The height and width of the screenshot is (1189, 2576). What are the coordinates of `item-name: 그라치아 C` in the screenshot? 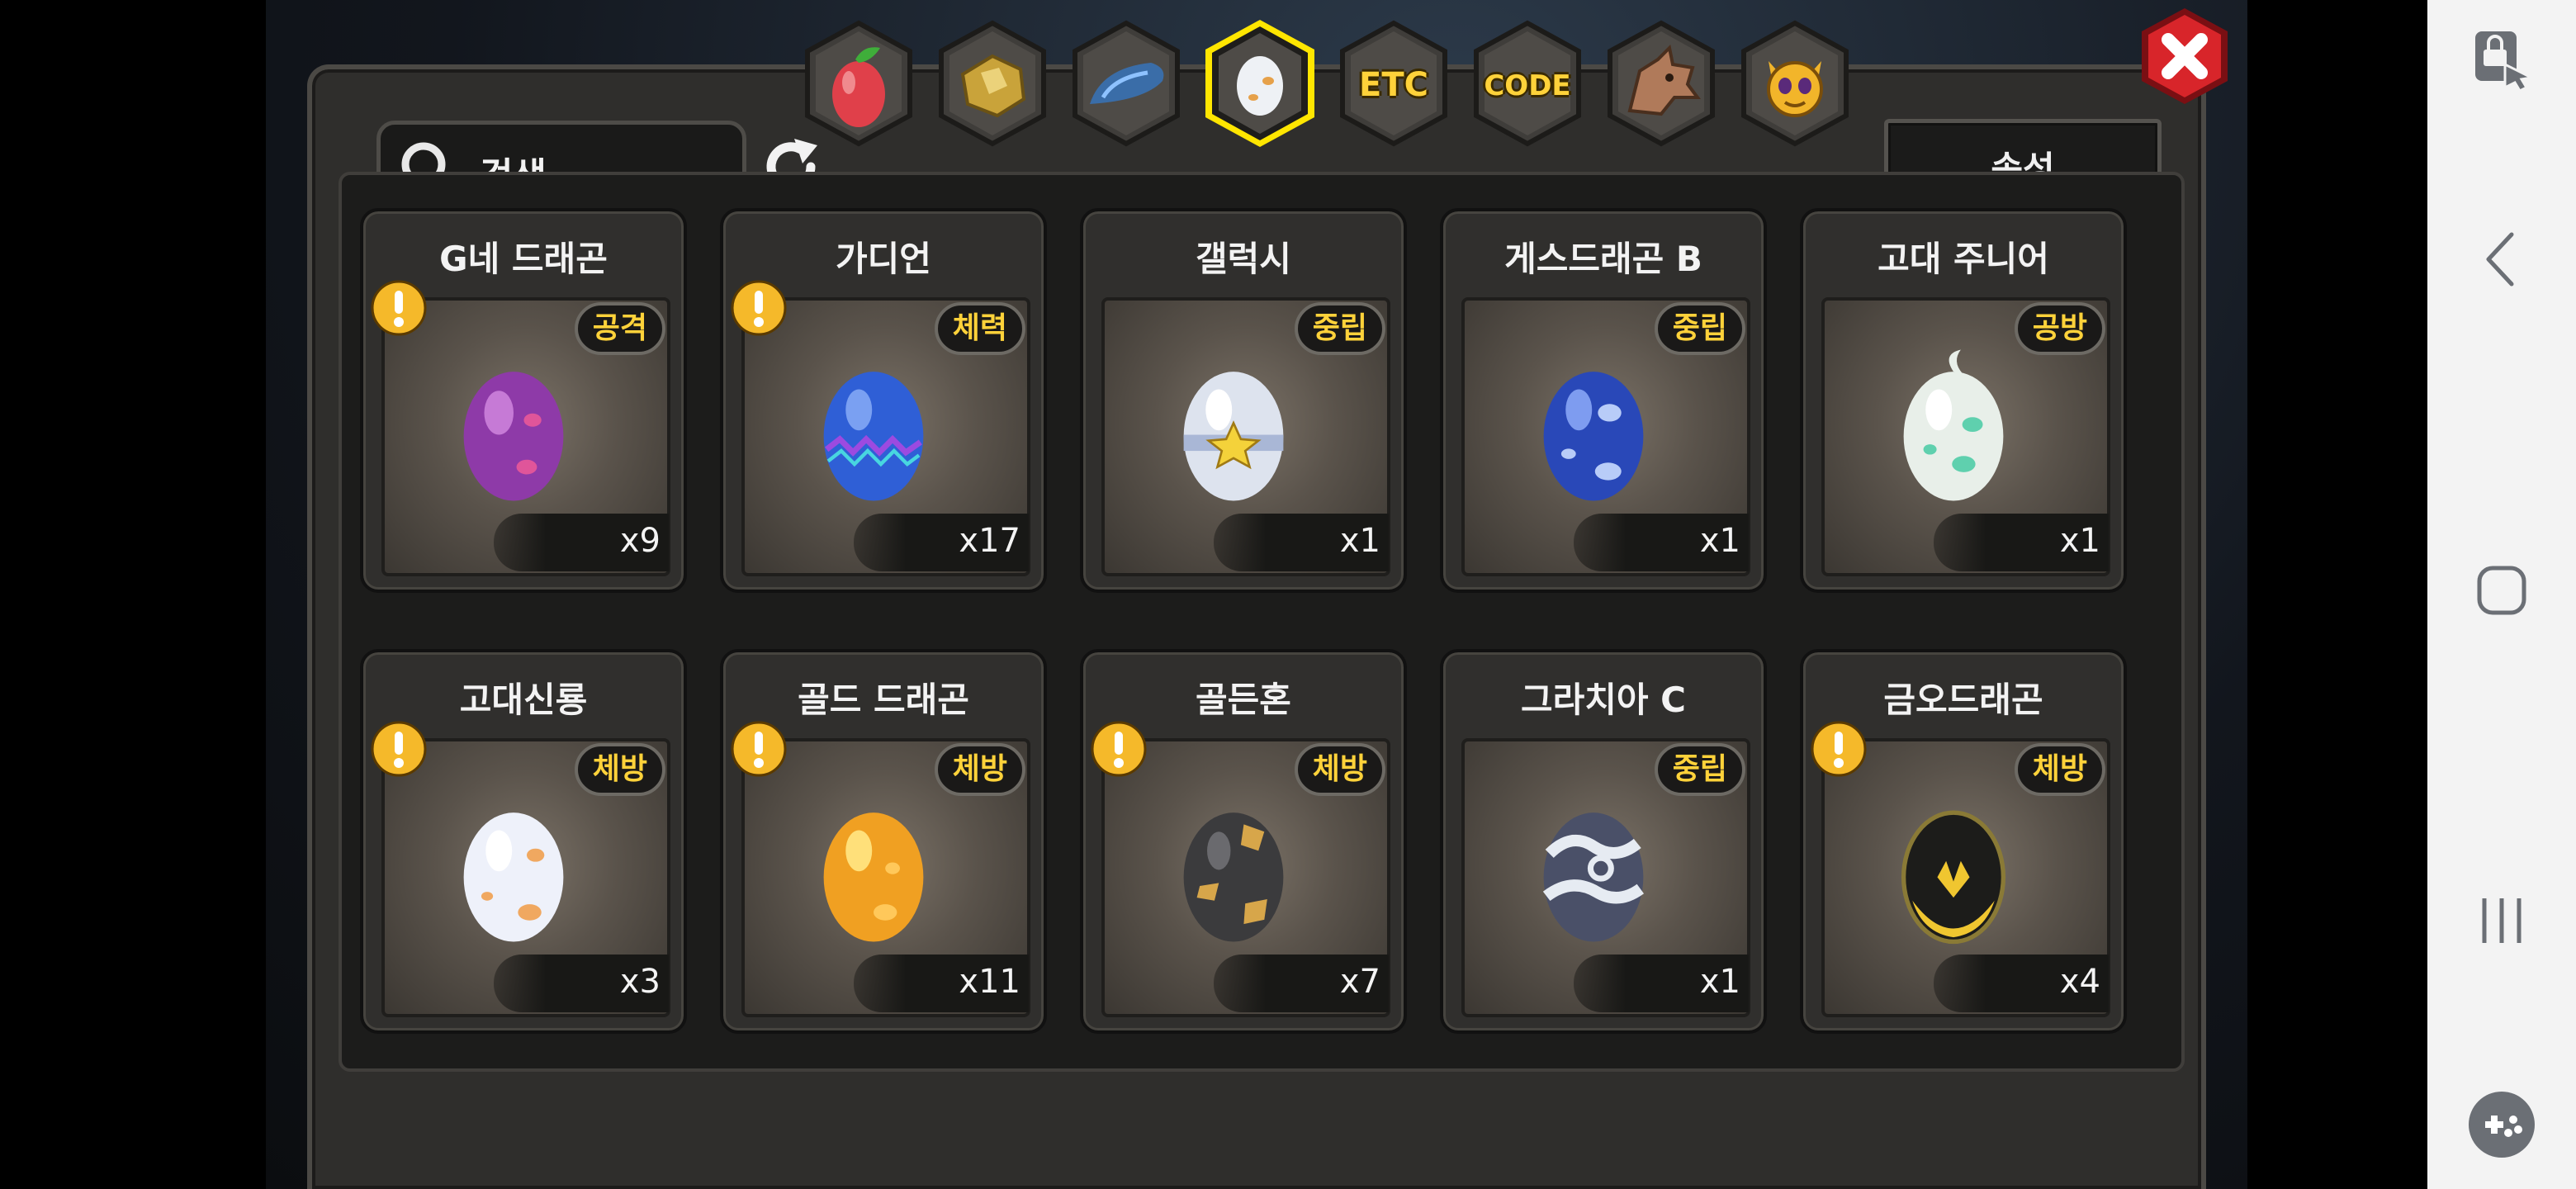 It's located at (1603, 700).